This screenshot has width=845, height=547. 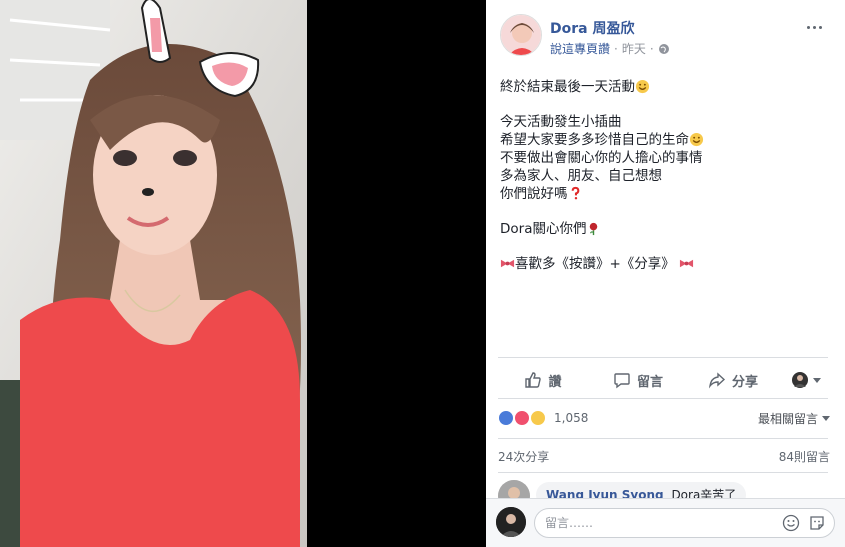 I want to click on share-count: 24次分享, so click(x=523, y=456).